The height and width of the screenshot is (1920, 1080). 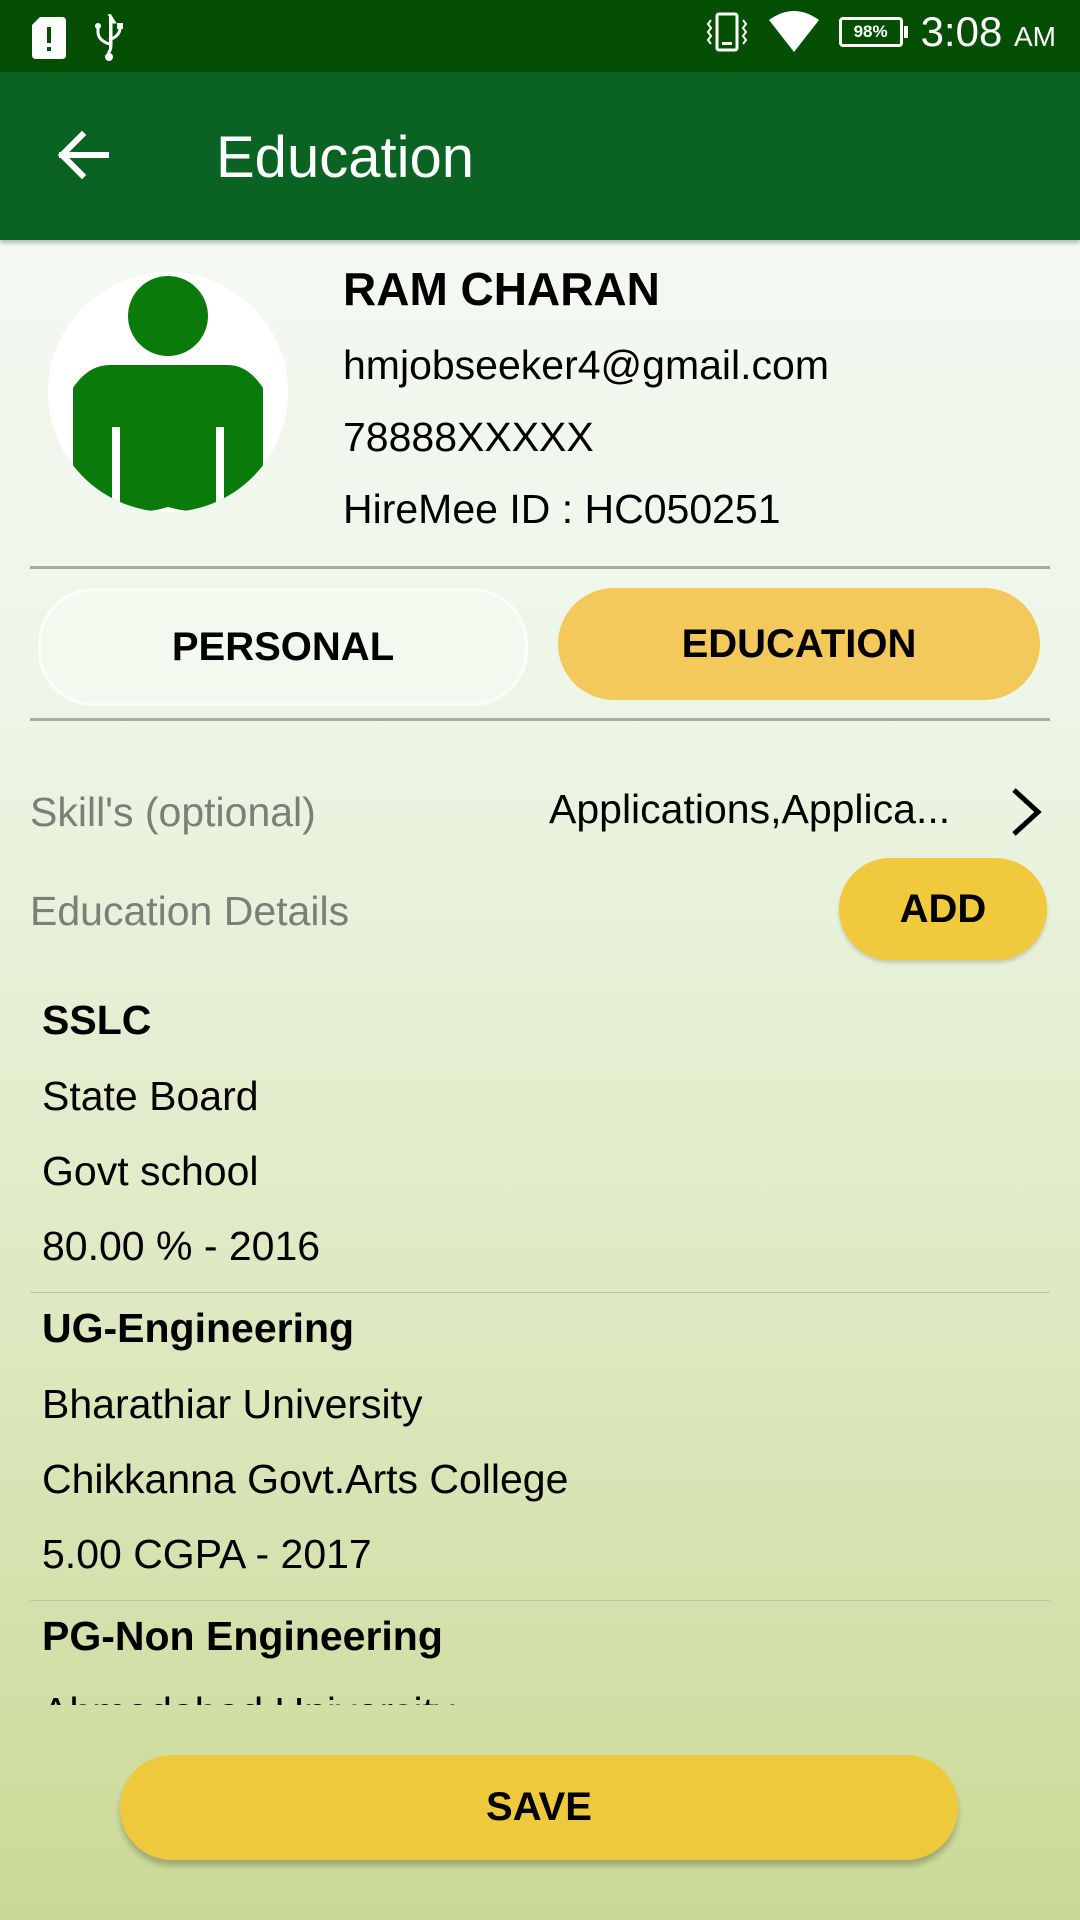 What do you see at coordinates (198, 1328) in the screenshot?
I see `education-level: UG-Engineering` at bounding box center [198, 1328].